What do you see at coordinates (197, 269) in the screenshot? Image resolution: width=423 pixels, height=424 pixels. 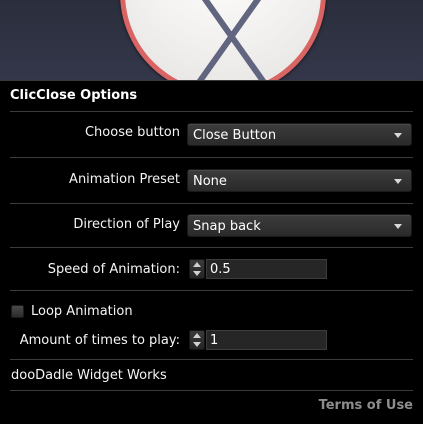 I see `speed-stepper` at bounding box center [197, 269].